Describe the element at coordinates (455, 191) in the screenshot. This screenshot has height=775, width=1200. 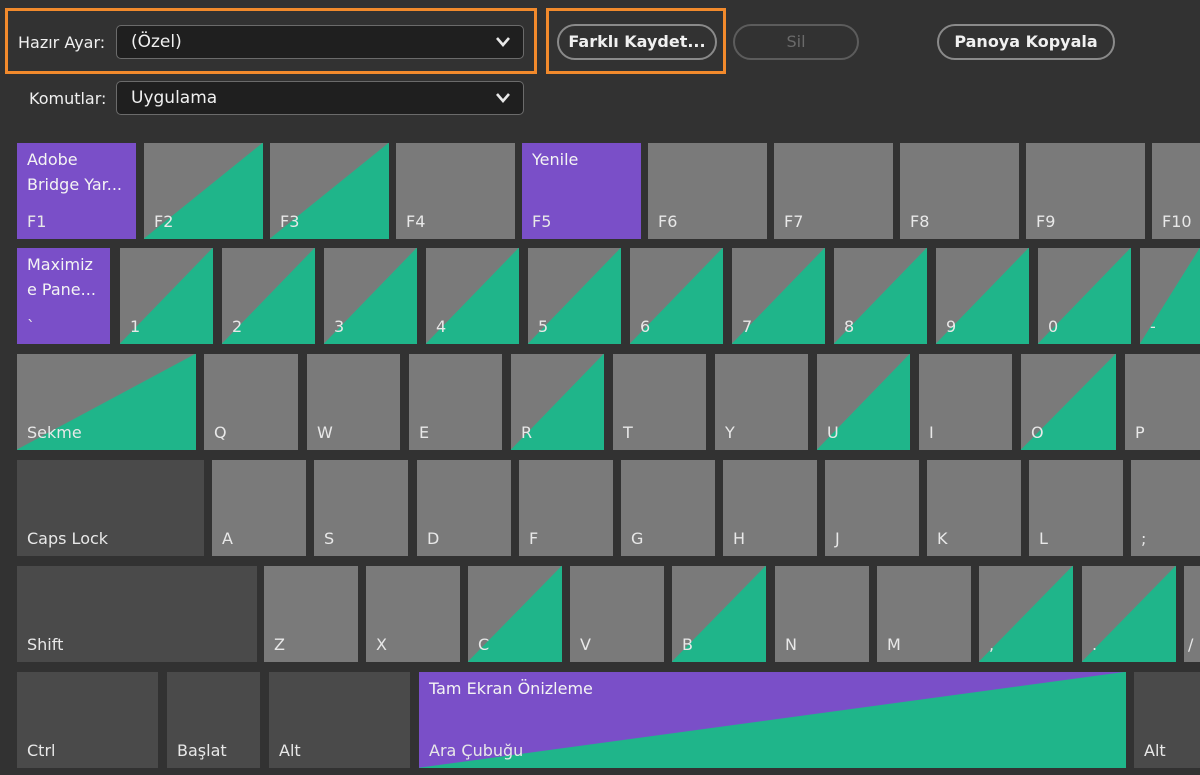
I see `key-f4: F4` at that location.